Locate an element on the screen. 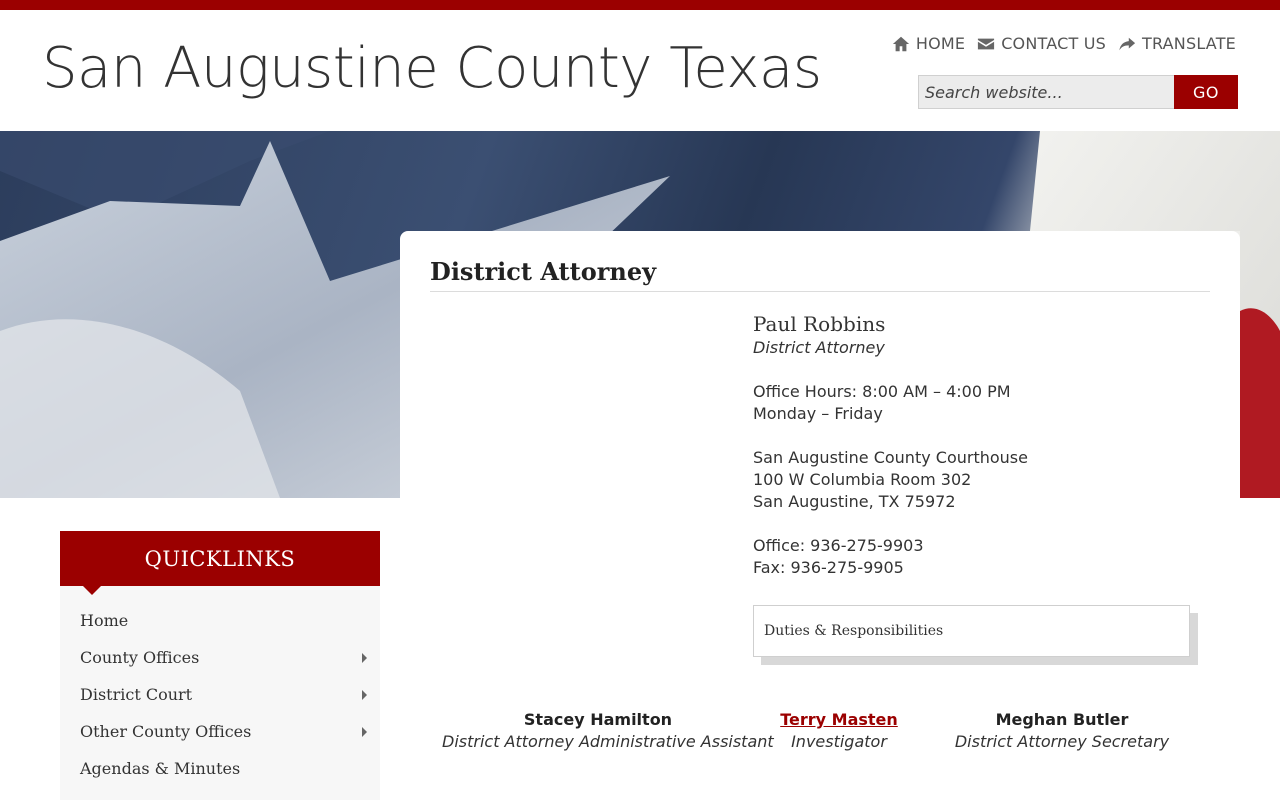 The image size is (1280, 800). search-input is located at coordinates (1046, 92).